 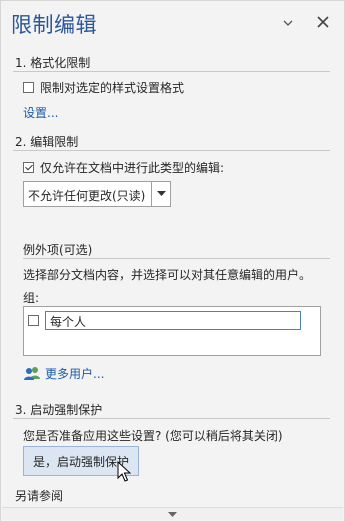 What do you see at coordinates (323, 22) in the screenshot?
I see `close-icon` at bounding box center [323, 22].